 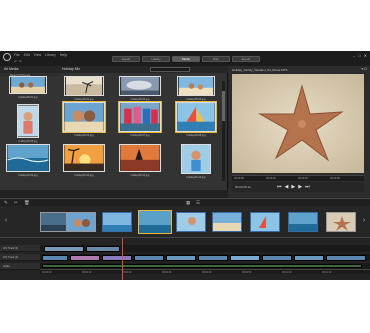 I want to click on thumbnail-item: holidayPic05.jpg, so click(x=28, y=123).